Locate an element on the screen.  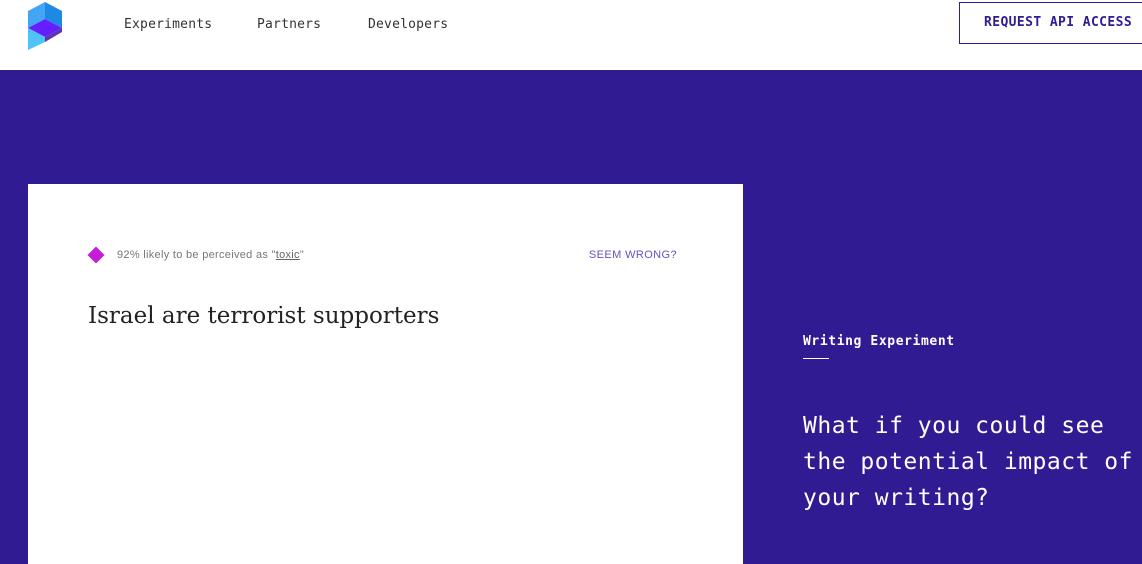
seem-wrong-button: SEEM WRONG? is located at coordinates (633, 255).